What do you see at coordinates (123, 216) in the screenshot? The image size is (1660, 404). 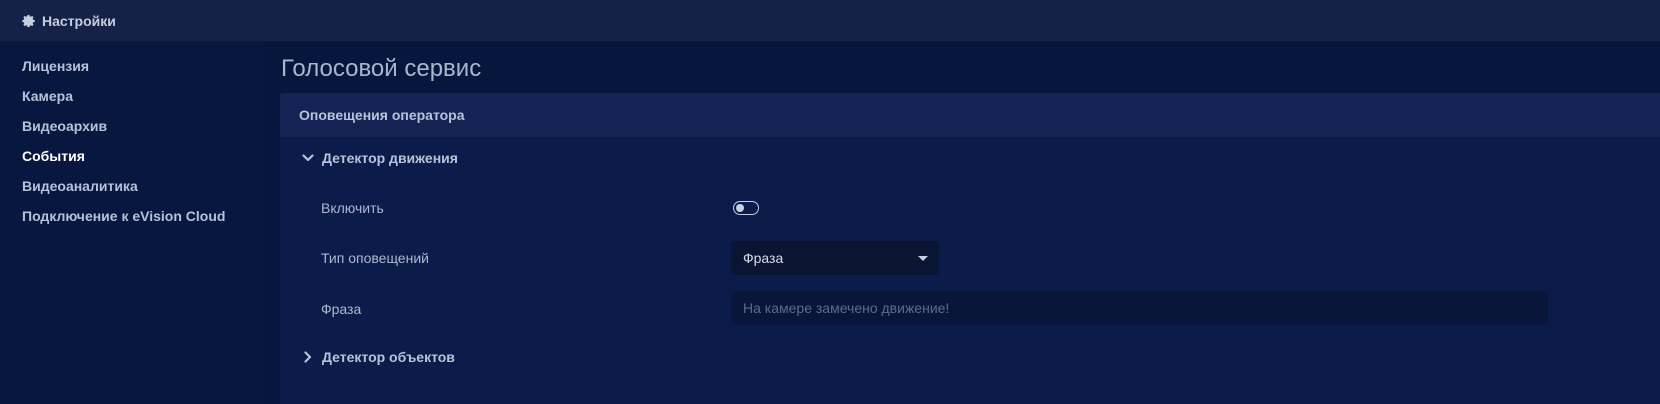 I see `sidebar-item-evision-cloud: Подключение к eVision Cloud` at bounding box center [123, 216].